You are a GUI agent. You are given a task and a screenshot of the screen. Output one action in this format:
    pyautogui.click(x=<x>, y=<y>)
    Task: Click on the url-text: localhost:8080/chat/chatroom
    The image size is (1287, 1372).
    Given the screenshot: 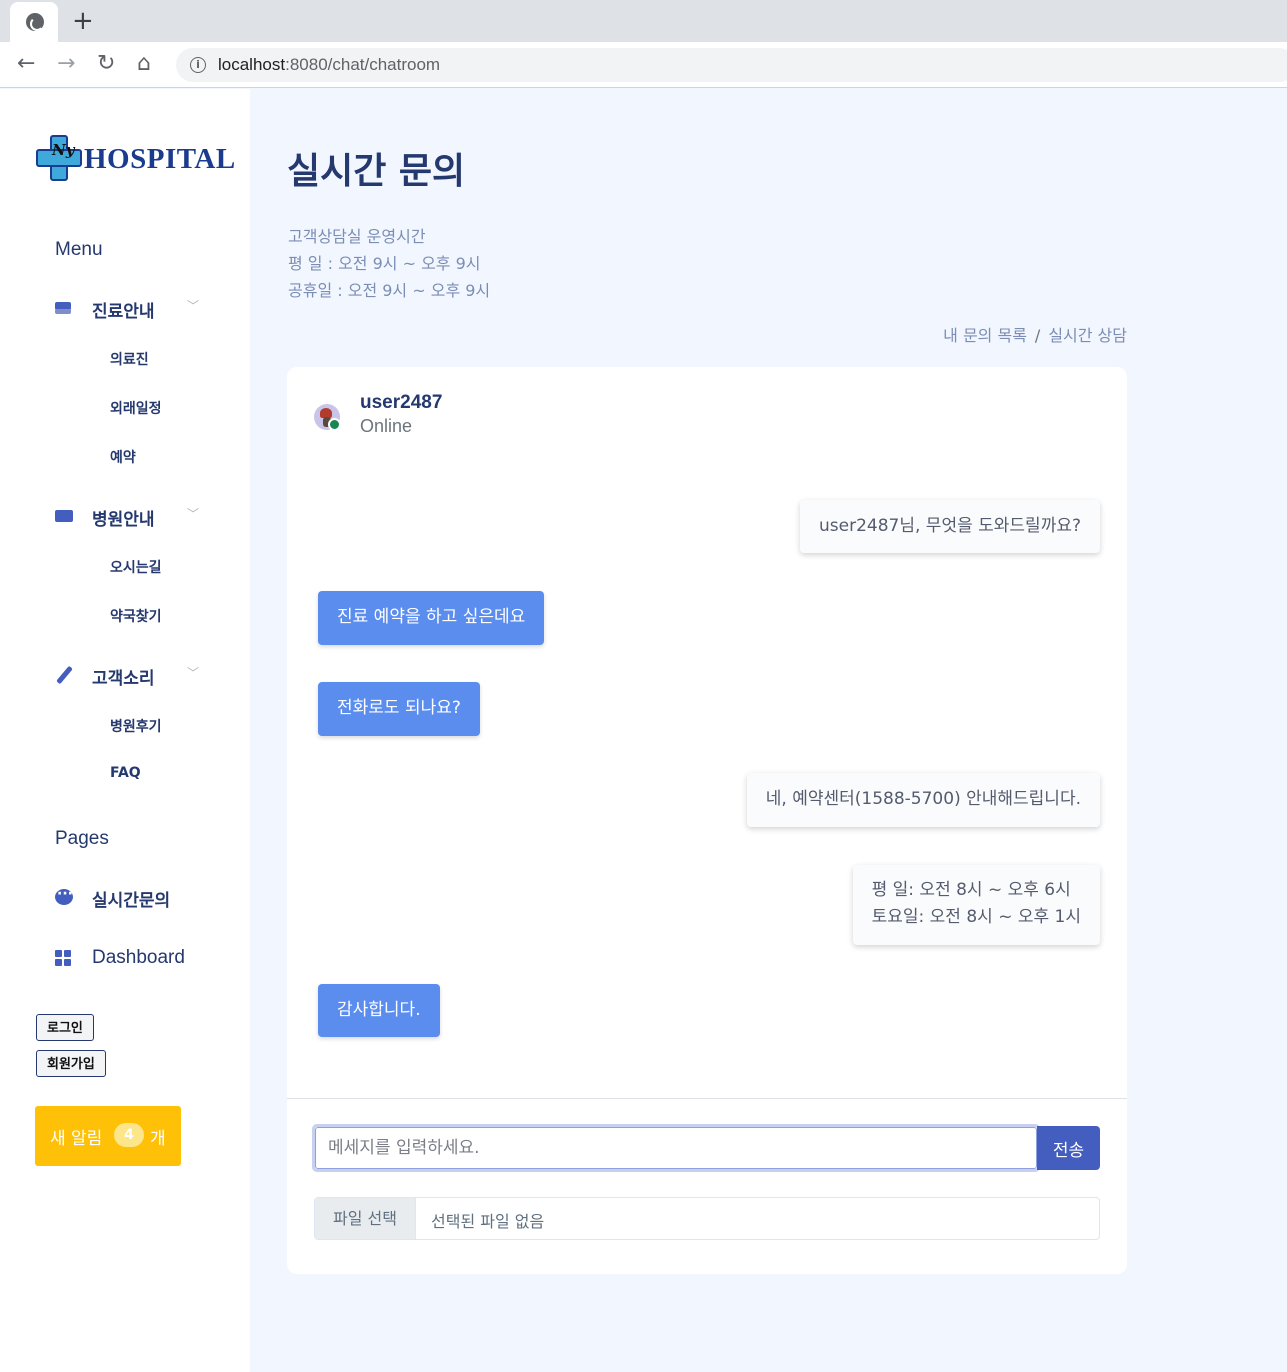 What is the action you would take?
    pyautogui.click(x=329, y=64)
    